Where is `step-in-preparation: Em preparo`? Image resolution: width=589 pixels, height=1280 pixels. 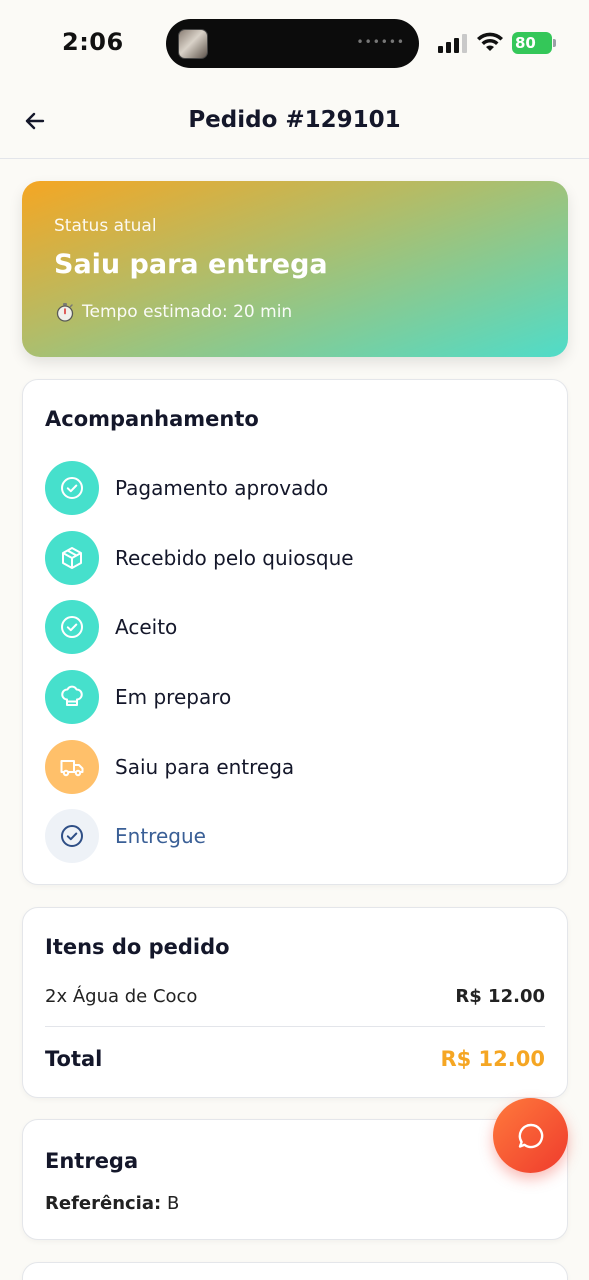 step-in-preparation: Em preparo is located at coordinates (285, 697).